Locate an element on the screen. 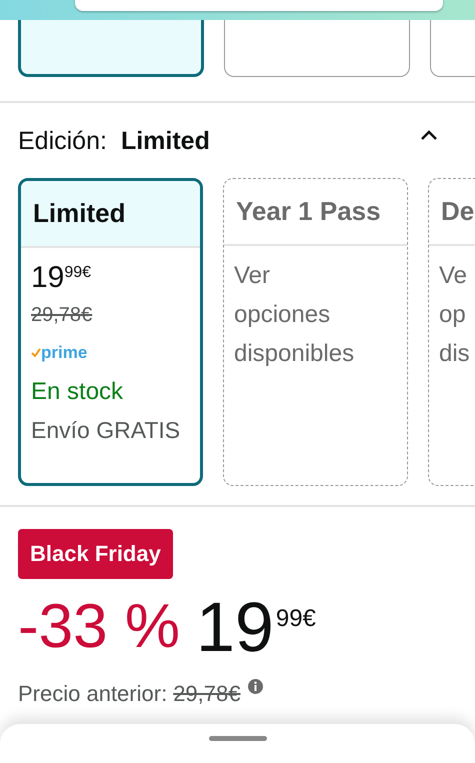  prime-label: prime is located at coordinates (64, 353).